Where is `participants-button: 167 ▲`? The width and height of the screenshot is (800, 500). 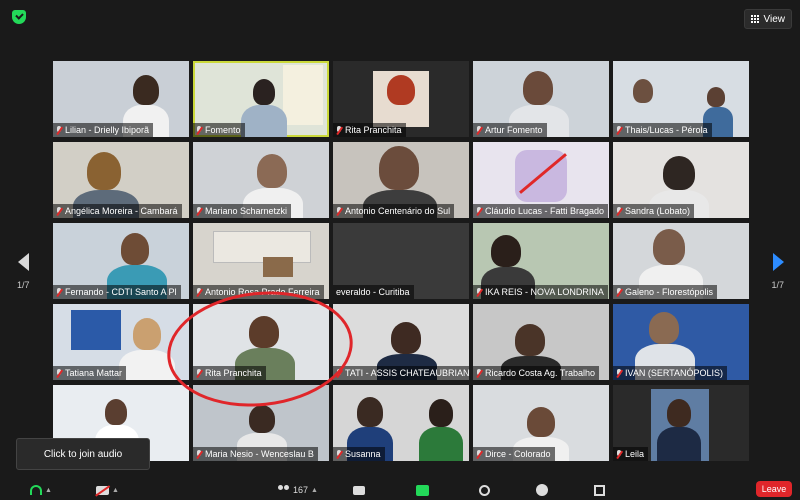 participants-button: 167 ▲ is located at coordinates (298, 490).